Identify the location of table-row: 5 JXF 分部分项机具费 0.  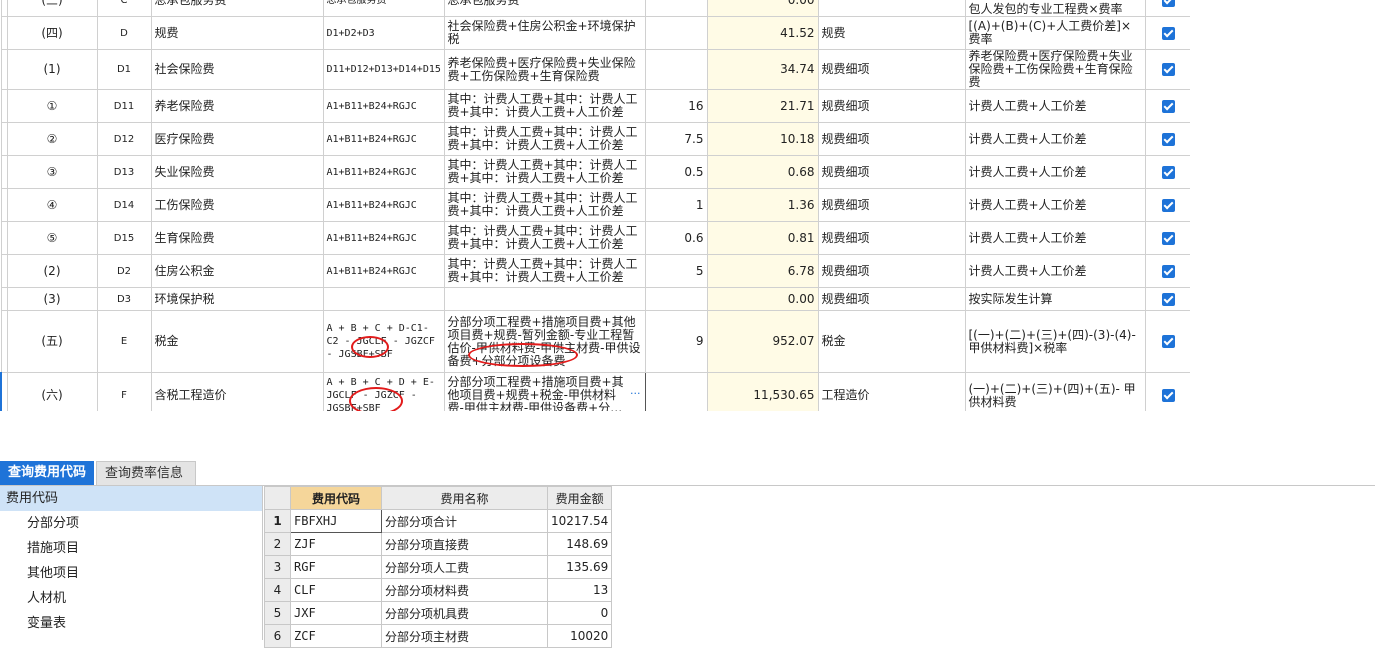
(438, 613).